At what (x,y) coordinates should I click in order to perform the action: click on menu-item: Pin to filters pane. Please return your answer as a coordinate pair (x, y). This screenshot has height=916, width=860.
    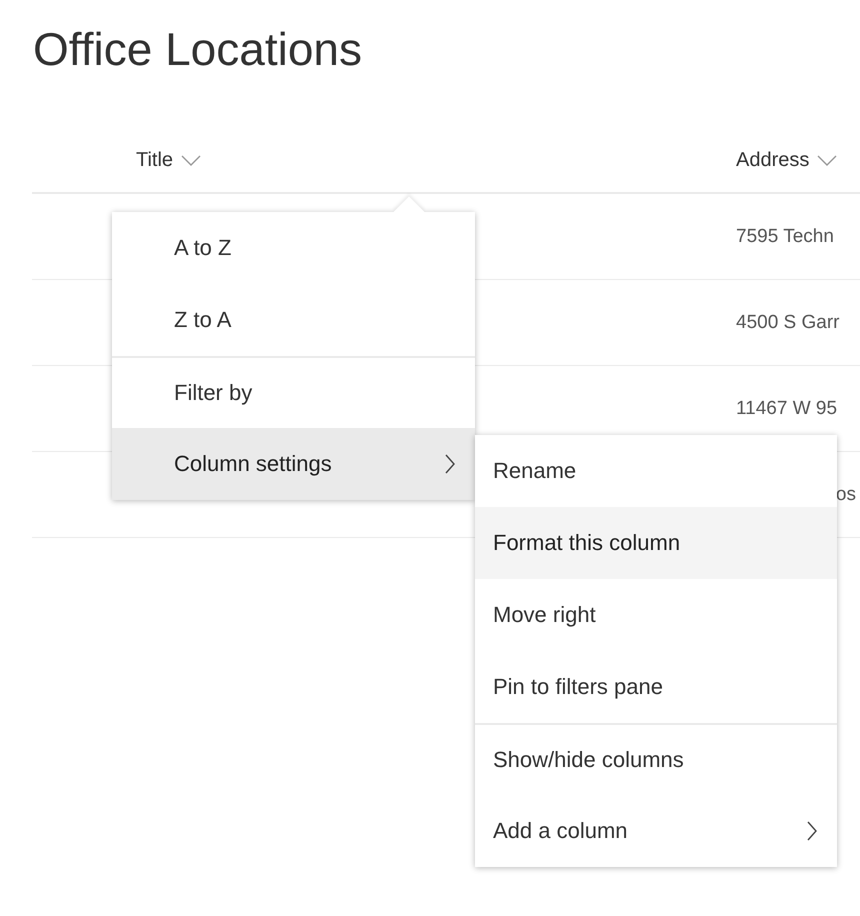
    Looking at the image, I should click on (656, 687).